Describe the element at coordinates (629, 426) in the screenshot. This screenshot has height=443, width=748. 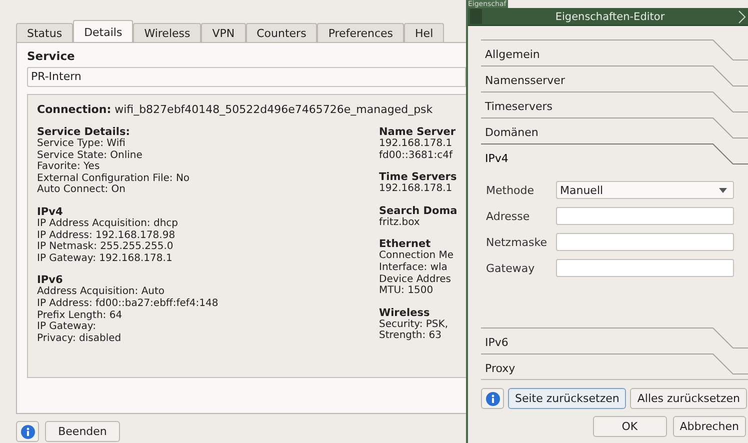
I see `ok-button: OK` at that location.